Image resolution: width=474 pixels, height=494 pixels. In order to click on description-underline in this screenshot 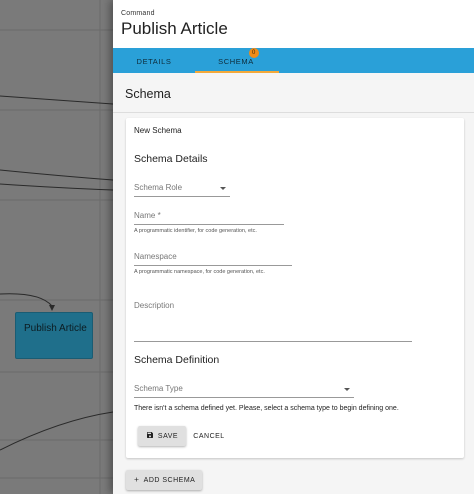, I will do `click(273, 341)`.